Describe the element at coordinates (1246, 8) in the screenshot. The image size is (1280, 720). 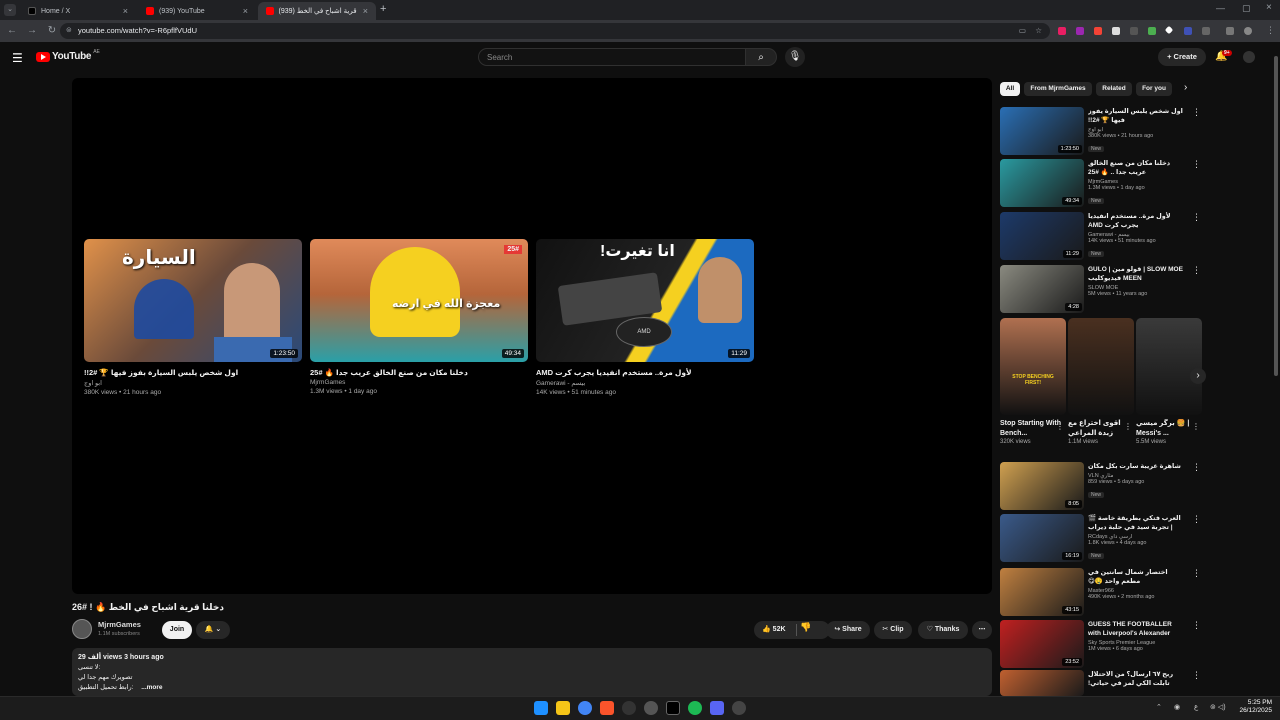
I see `maximize-icon: ▢` at that location.